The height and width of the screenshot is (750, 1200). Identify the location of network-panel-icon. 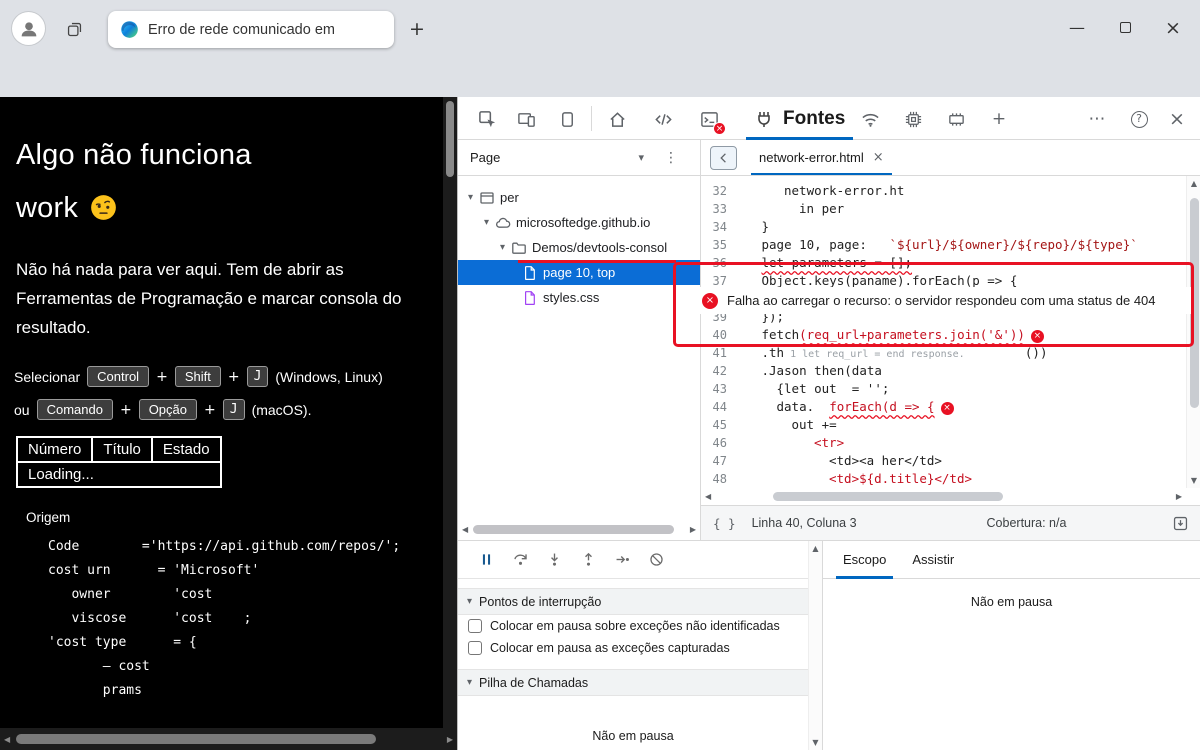
(870, 119).